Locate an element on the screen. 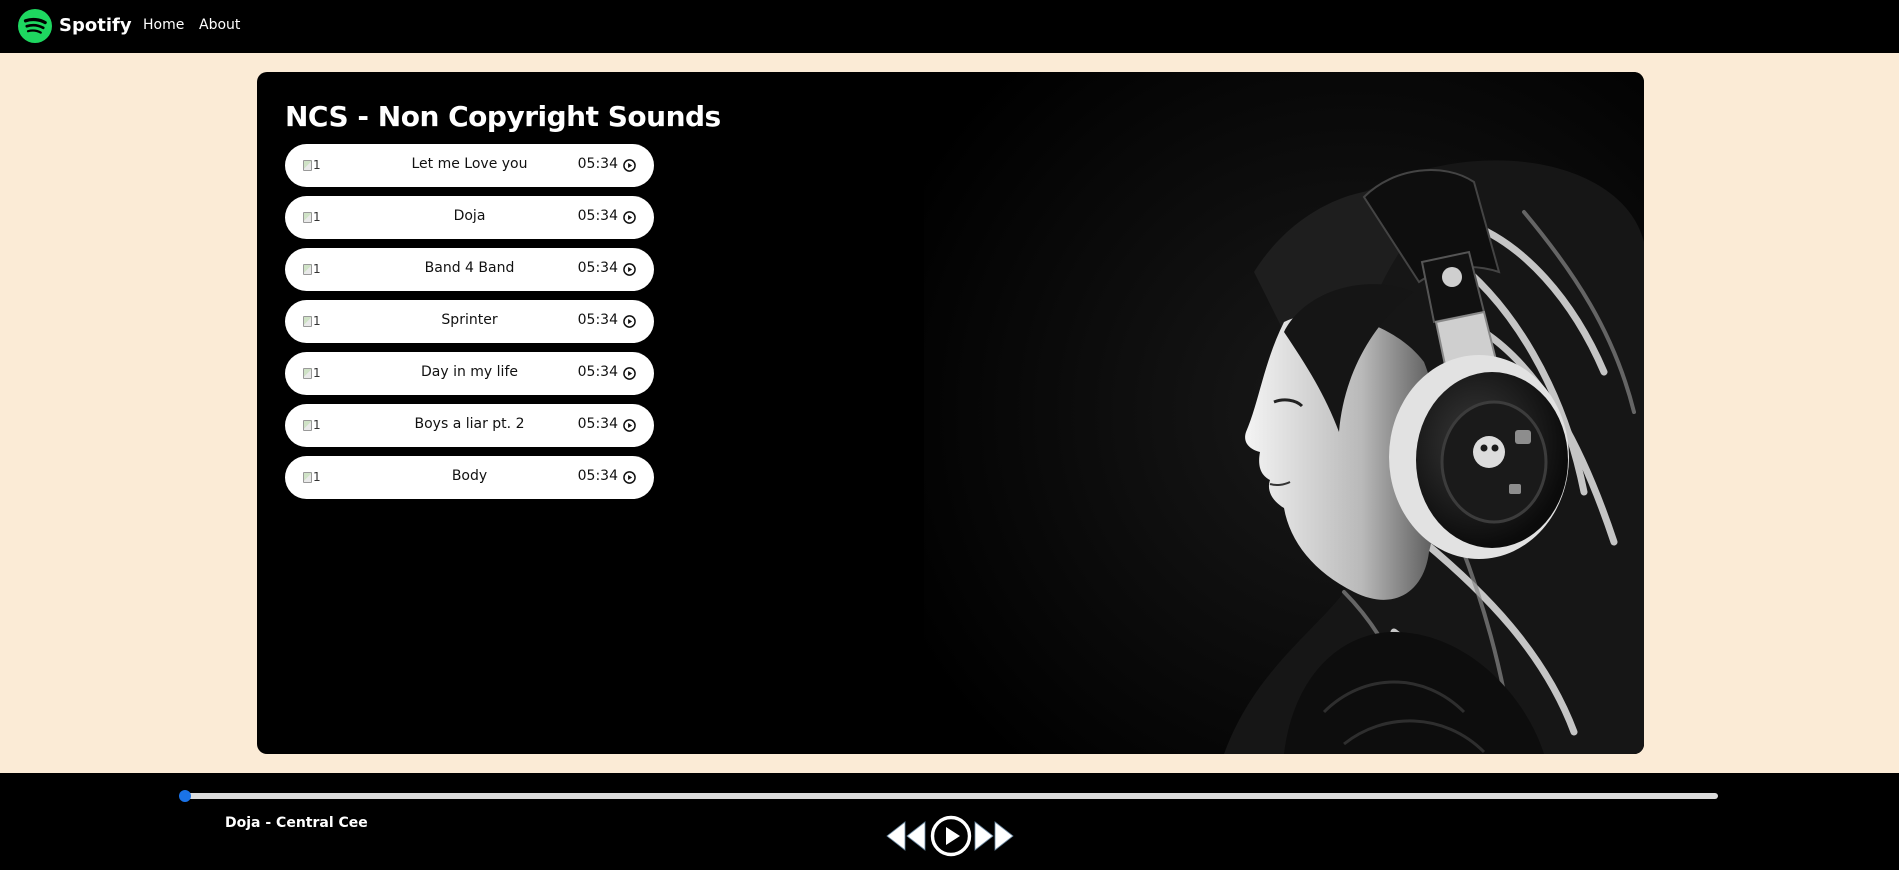 Image resolution: width=1899 pixels, height=870 pixels. play-icon is located at coordinates (951, 836).